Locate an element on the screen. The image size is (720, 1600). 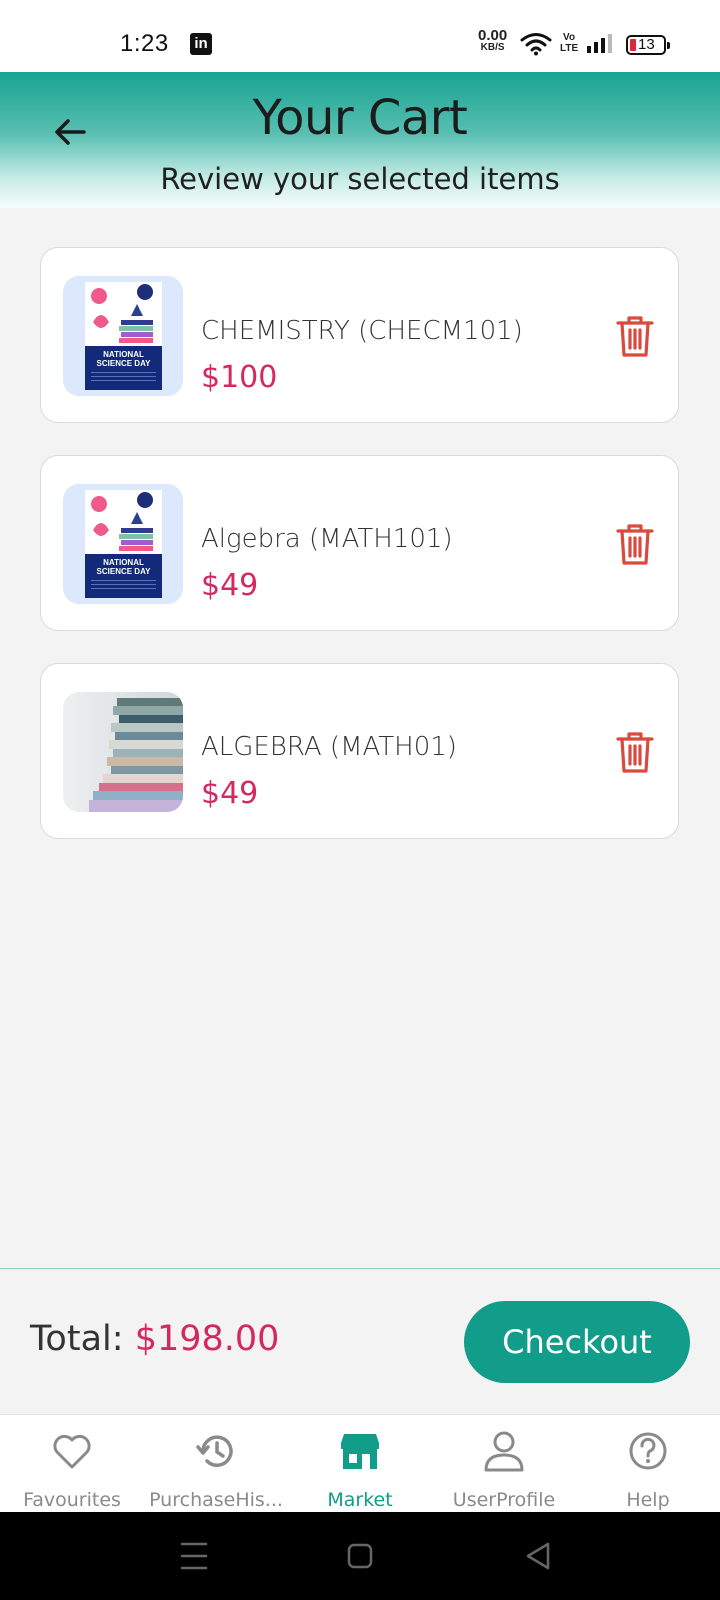
wifi-icon is located at coordinates (536, 44).